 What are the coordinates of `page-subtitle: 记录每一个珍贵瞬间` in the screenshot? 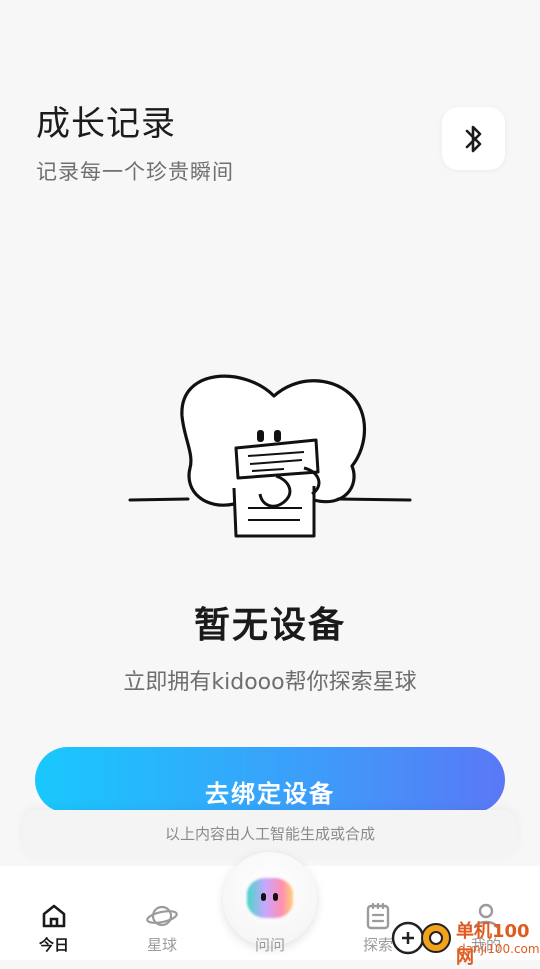 It's located at (135, 172).